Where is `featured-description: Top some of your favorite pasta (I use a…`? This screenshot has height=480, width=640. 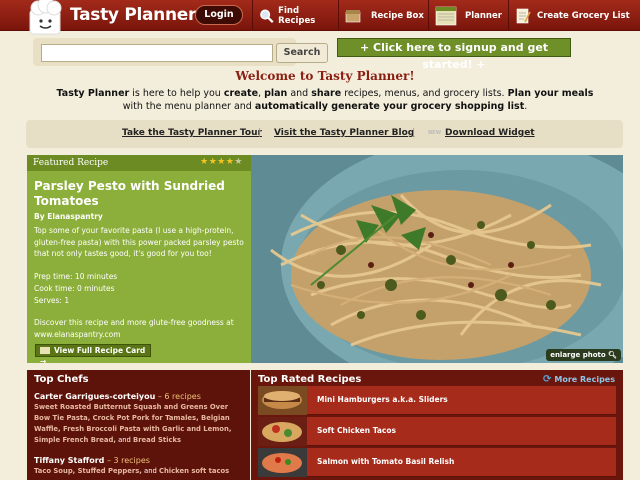
featured-description: Top some of your favorite pasta (I use a… is located at coordinates (139, 242).